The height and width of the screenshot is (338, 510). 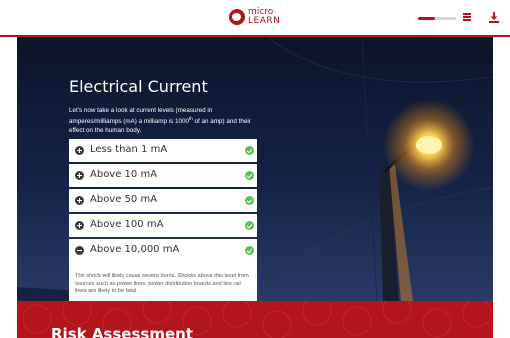 I want to click on accordion-item-above-50ma: Above 50 mA, so click(x=163, y=200).